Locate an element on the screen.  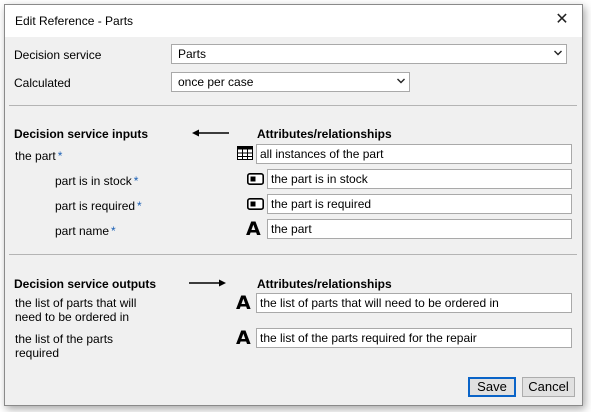
input-field-the-part: all instances of the part is located at coordinates (414, 154).